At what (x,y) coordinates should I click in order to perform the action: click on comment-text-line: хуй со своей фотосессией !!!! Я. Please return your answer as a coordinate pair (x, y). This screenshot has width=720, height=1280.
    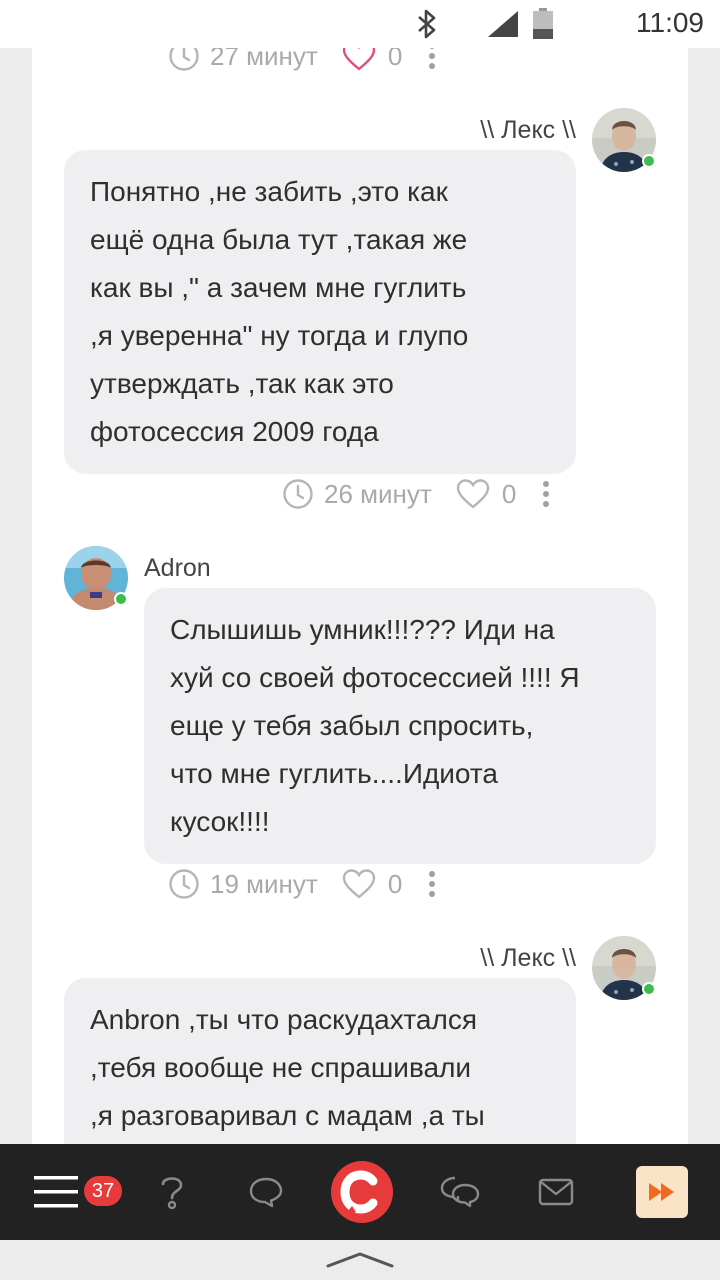
    Looking at the image, I should click on (375, 677).